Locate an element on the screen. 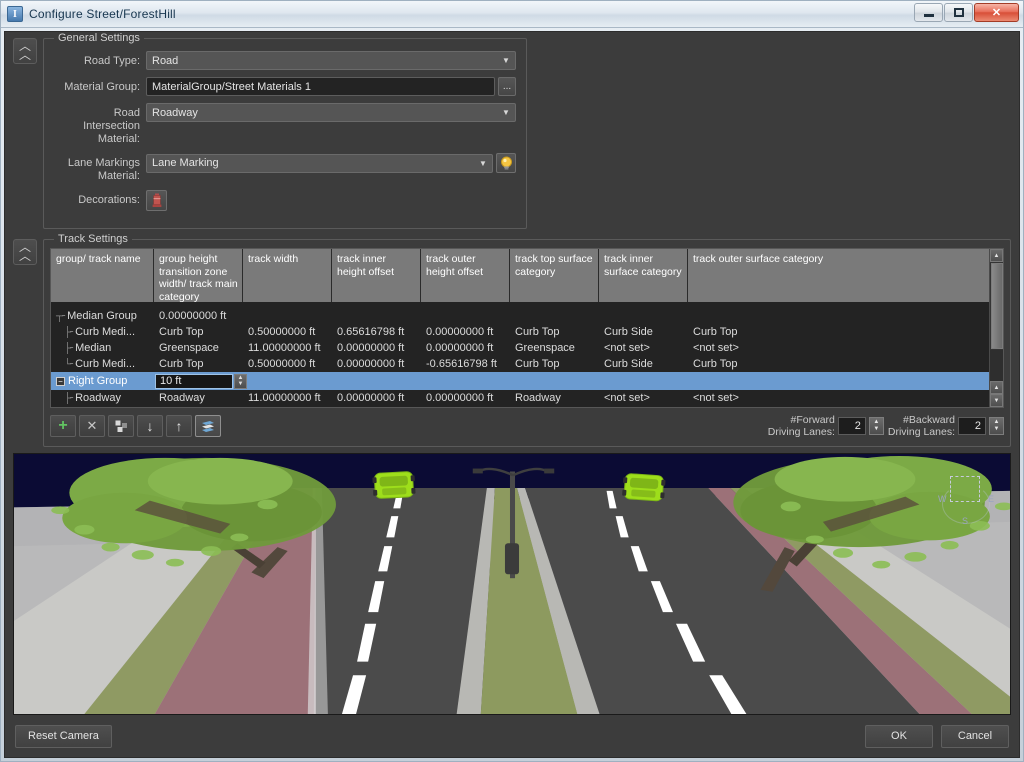 This screenshot has height=762, width=1024. material-group-value: MaterialGroup/Street Materials 1 is located at coordinates (231, 86).